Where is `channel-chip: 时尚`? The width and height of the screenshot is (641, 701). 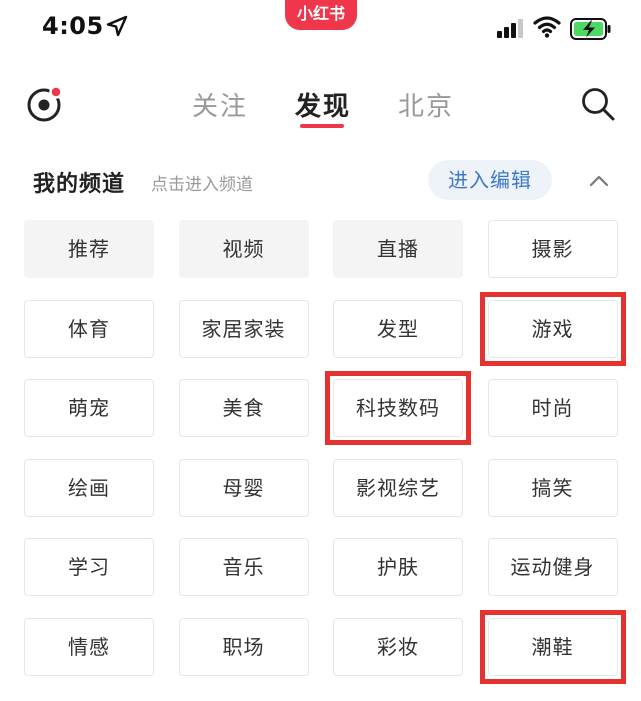
channel-chip: 时尚 is located at coordinates (552, 408).